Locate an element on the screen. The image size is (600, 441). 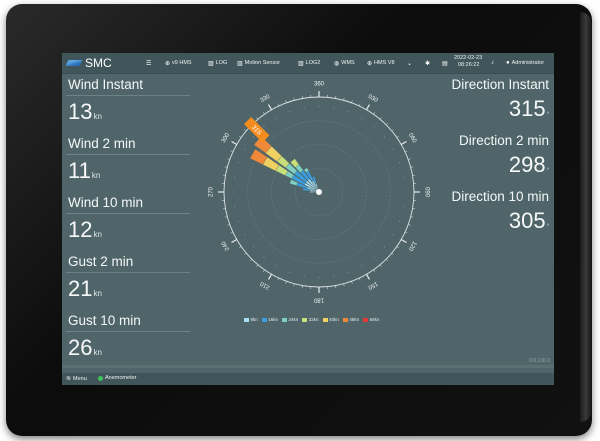
rose-tick-label: 300 is located at coordinates (226, 138).